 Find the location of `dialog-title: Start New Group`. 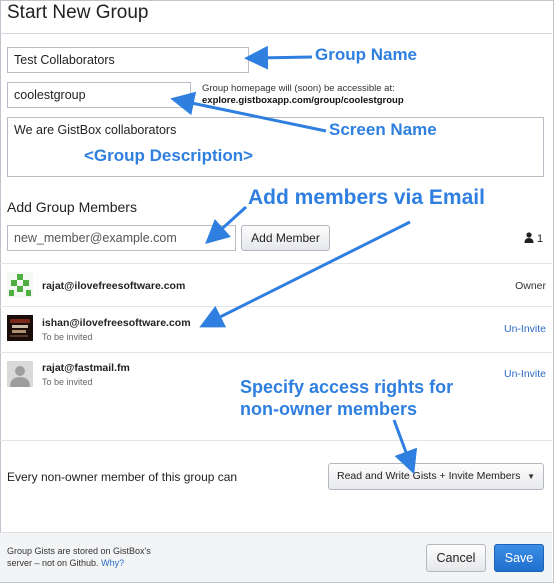

dialog-title: Start New Group is located at coordinates (78, 12).